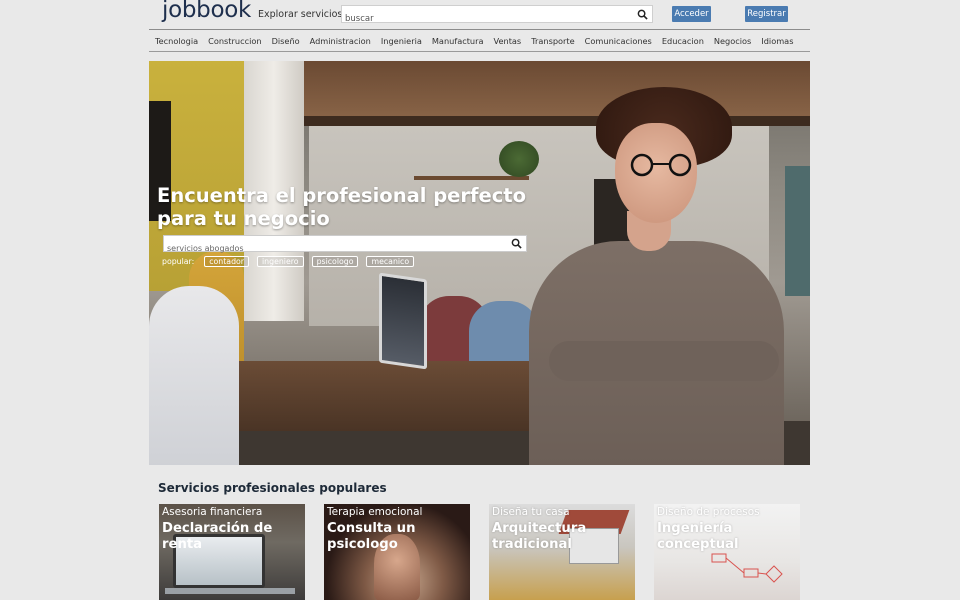 This screenshot has height=600, width=960. I want to click on hero-photo-shelf, so click(471, 178).